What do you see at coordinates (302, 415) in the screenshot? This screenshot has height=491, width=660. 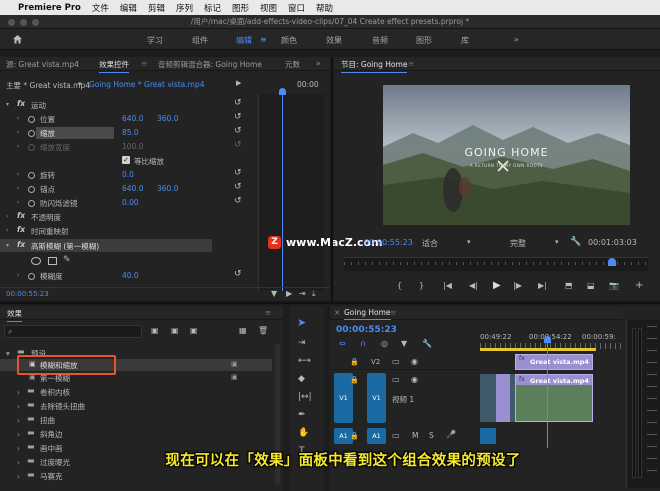 I see `pen-tool-icon: ✒` at bounding box center [302, 415].